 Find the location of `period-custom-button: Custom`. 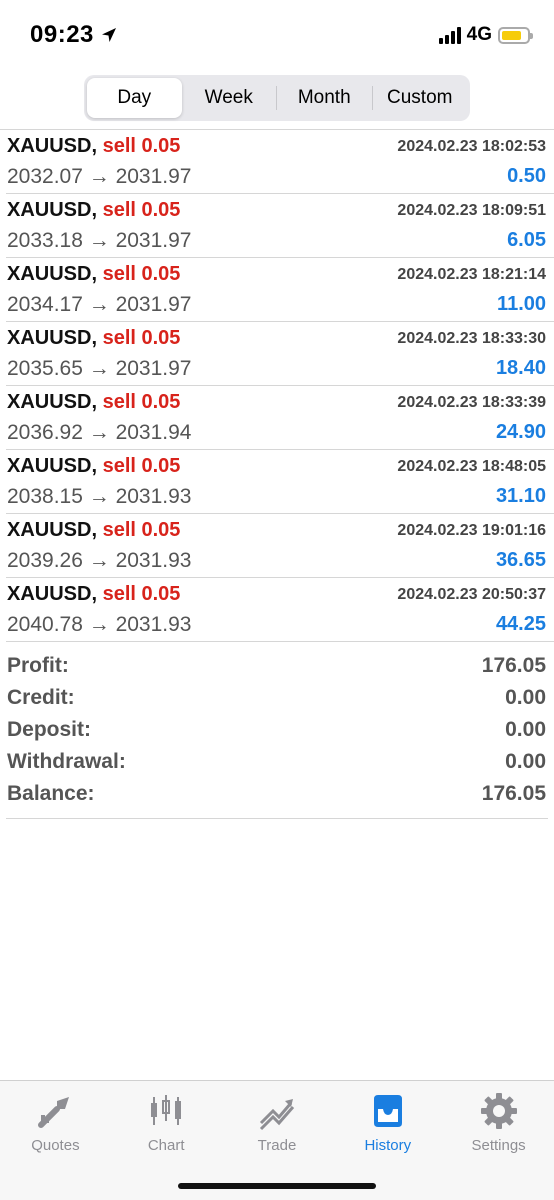

period-custom-button: Custom is located at coordinates (420, 98).